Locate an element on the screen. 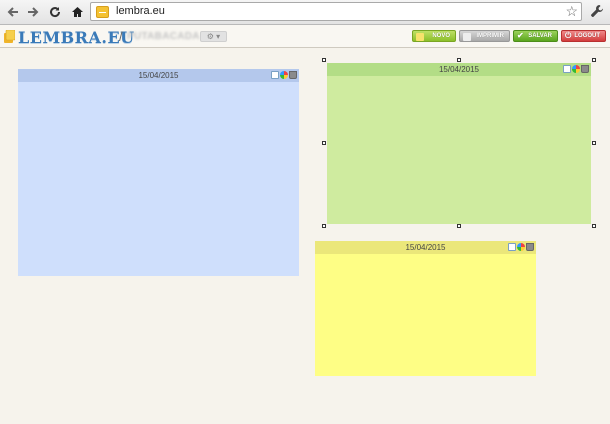  arrow-right-icon is located at coordinates (33, 12).